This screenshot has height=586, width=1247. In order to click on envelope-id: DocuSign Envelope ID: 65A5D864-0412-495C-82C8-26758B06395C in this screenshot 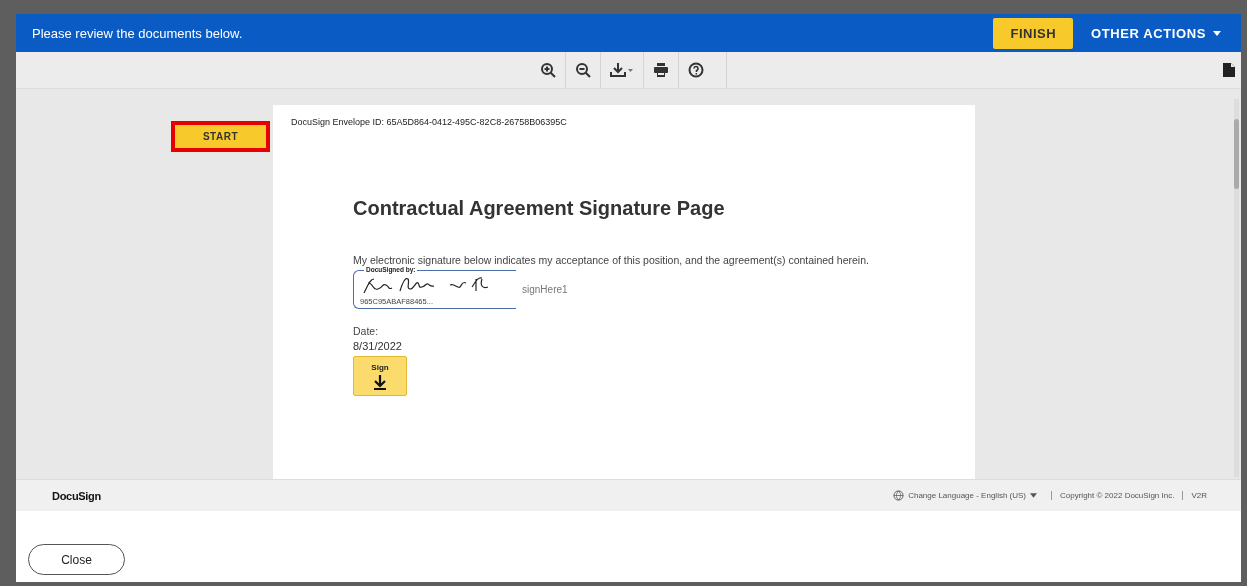, I will do `click(429, 122)`.